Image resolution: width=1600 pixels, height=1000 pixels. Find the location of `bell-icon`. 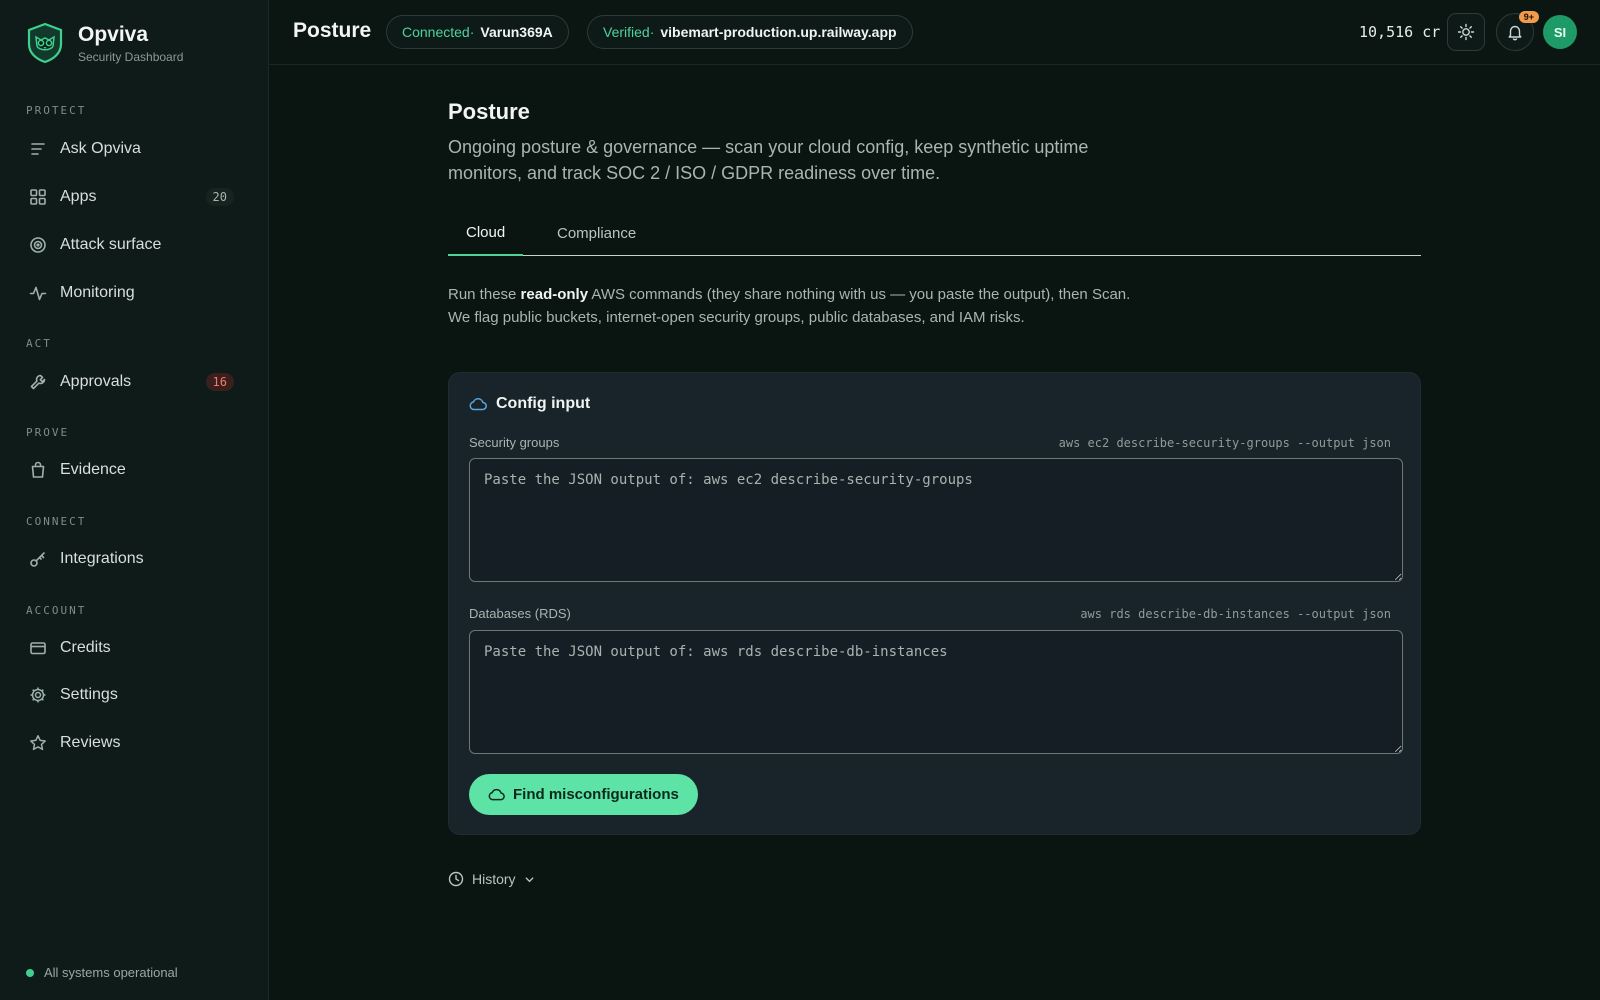

bell-icon is located at coordinates (1515, 33).